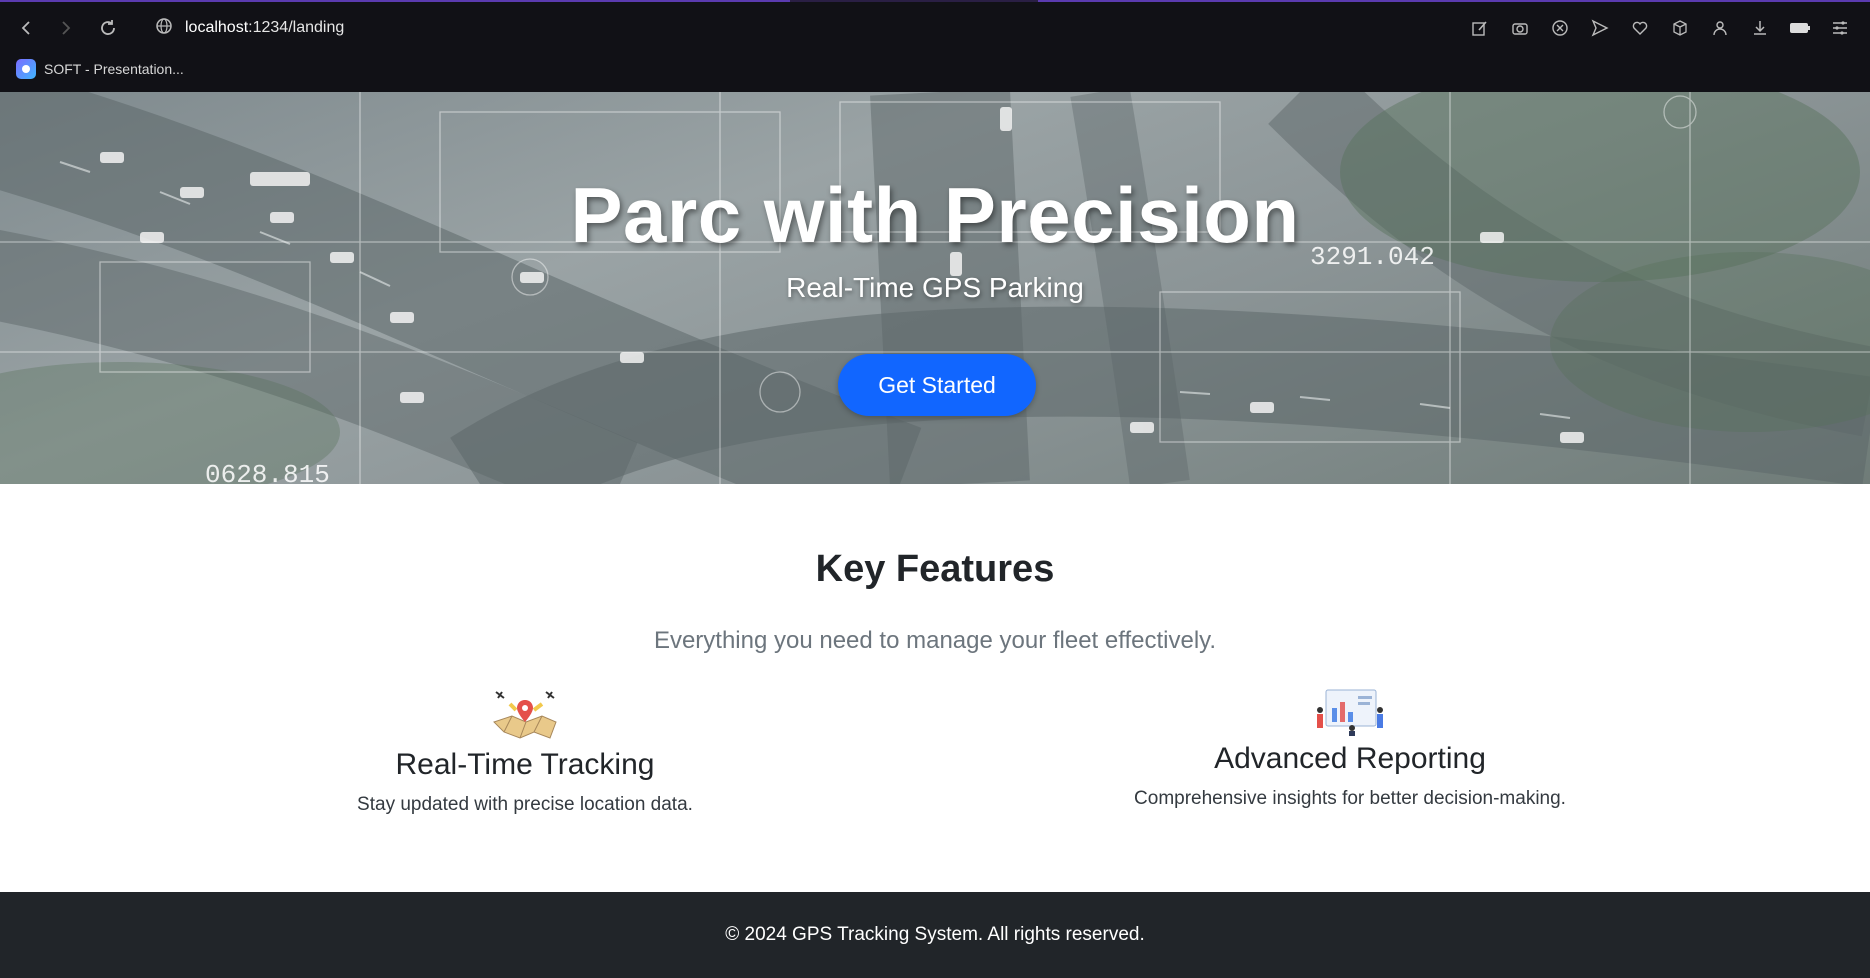 Image resolution: width=1870 pixels, height=978 pixels. What do you see at coordinates (1840, 28) in the screenshot?
I see `menu-icon` at bounding box center [1840, 28].